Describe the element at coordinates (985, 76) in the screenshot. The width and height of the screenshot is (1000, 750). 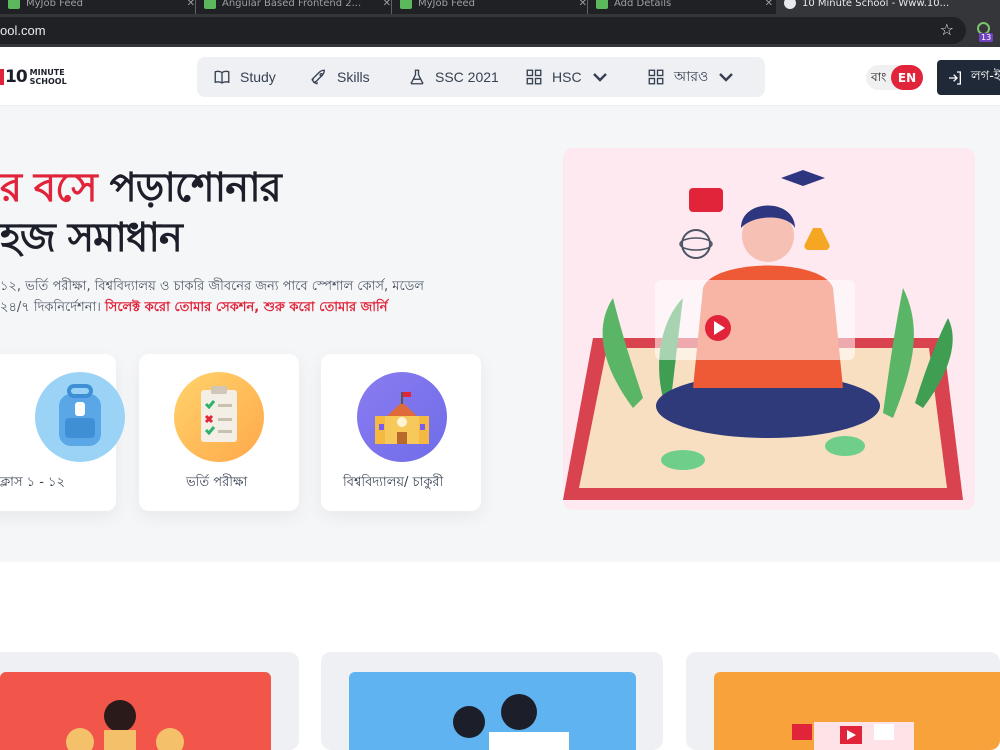
I see `login-label: লগ-ইন` at that location.